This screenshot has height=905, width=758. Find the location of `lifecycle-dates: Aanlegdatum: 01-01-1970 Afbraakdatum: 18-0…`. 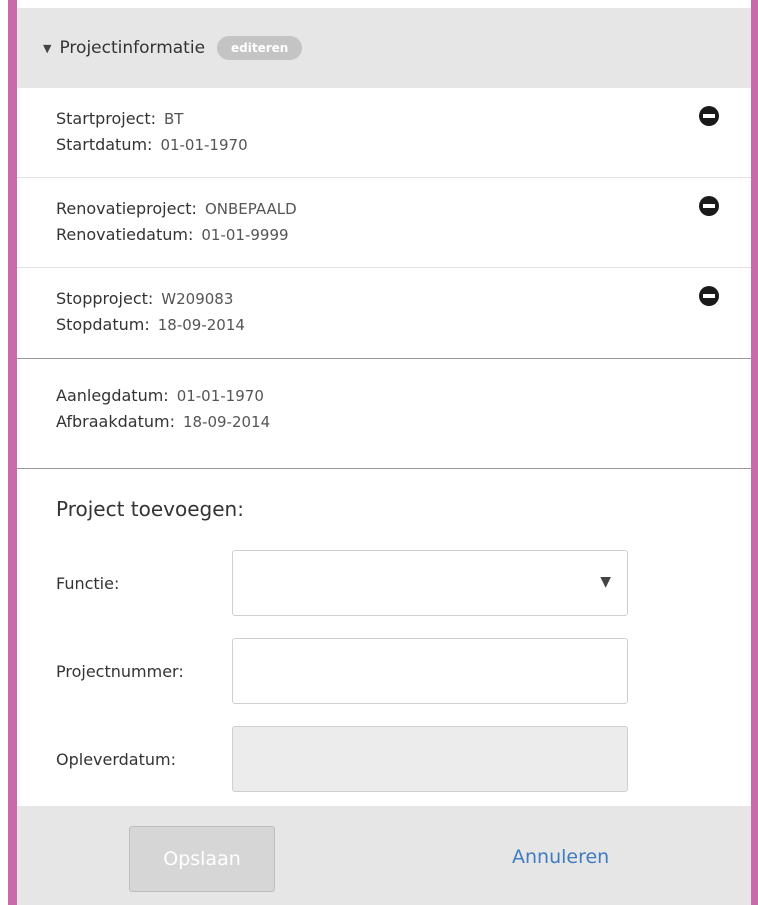

lifecycle-dates: Aanlegdatum: 01-01-1970 Afbraakdatum: 18-0… is located at coordinates (384, 414).